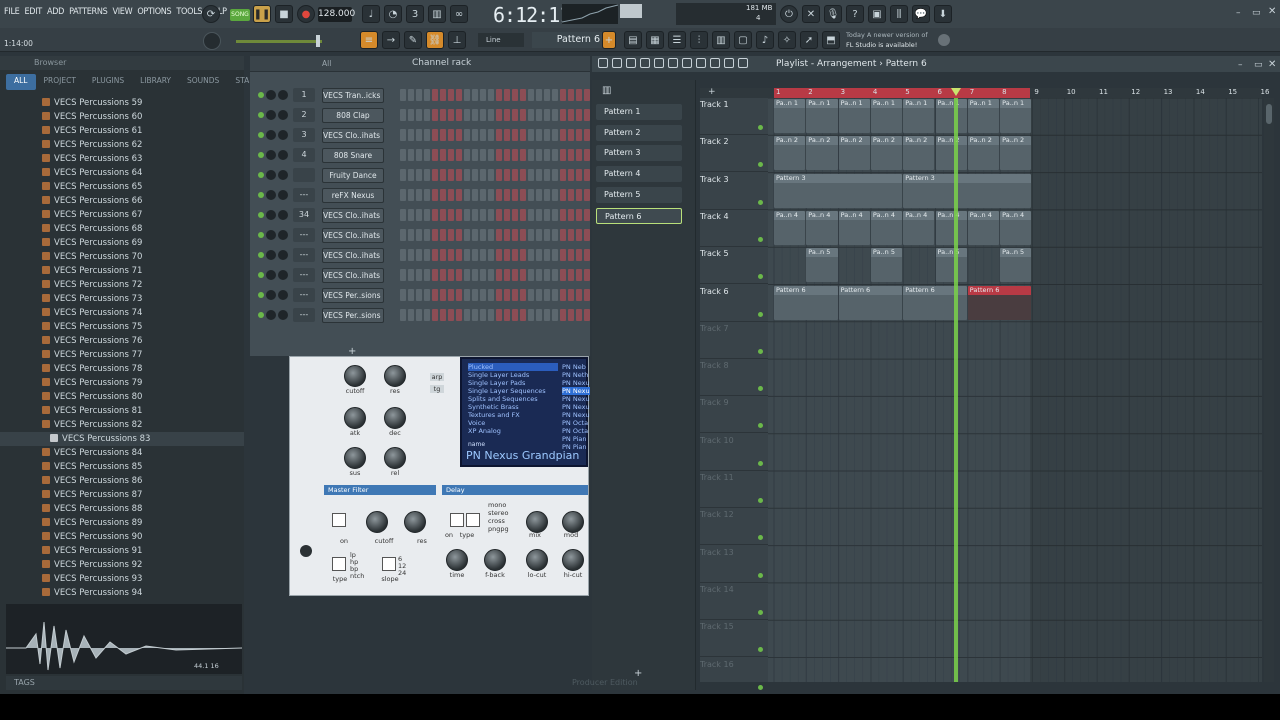  What do you see at coordinates (537, 522) in the screenshot?
I see `delay-mix-knob` at bounding box center [537, 522].